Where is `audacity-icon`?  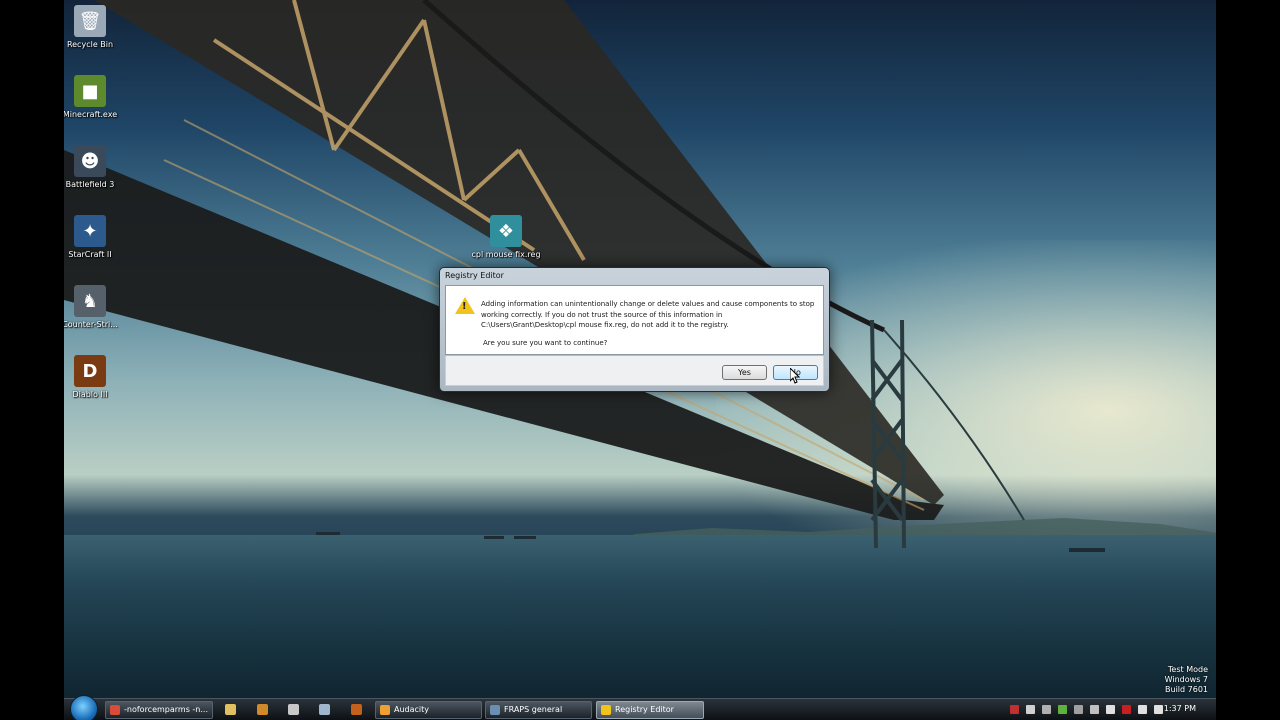
audacity-icon is located at coordinates (385, 710).